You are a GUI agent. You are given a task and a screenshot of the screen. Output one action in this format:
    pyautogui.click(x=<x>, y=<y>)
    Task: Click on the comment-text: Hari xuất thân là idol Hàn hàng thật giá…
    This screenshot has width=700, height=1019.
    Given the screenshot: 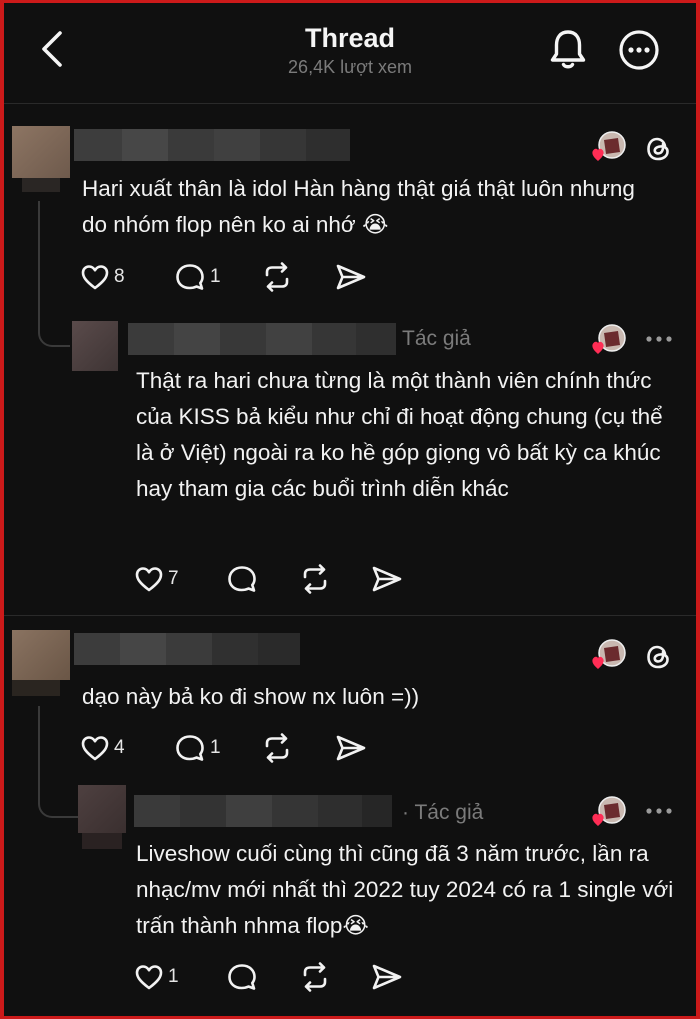 What is the action you would take?
    pyautogui.click(x=358, y=206)
    